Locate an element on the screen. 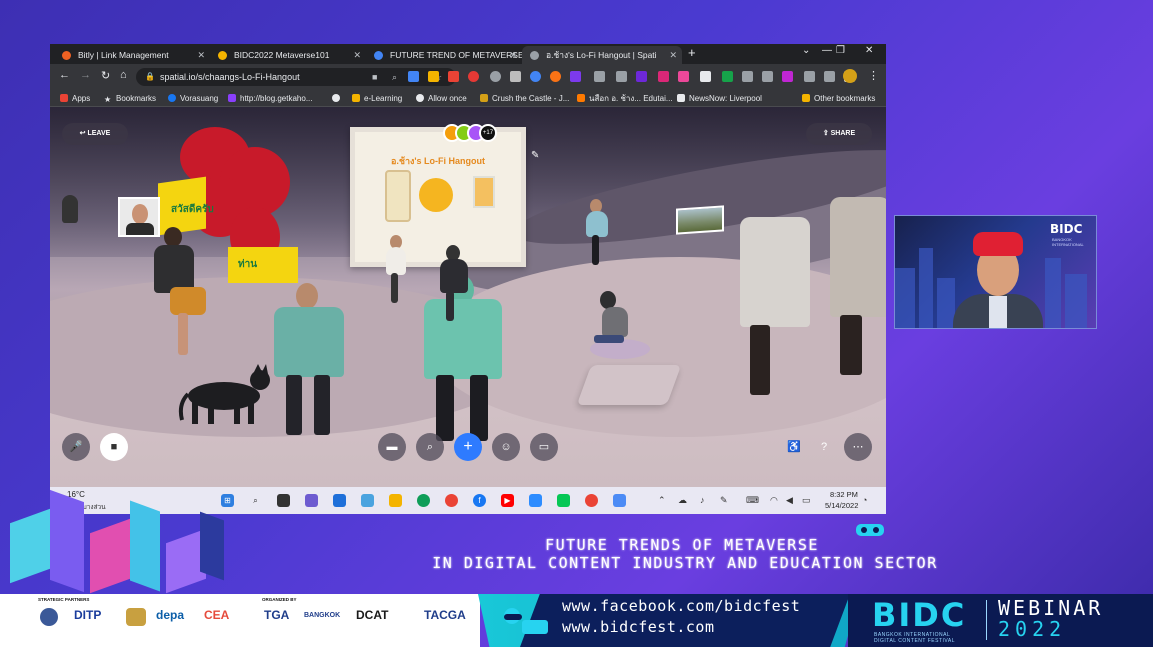  leave-button: ↩ LEAVE is located at coordinates (95, 134).